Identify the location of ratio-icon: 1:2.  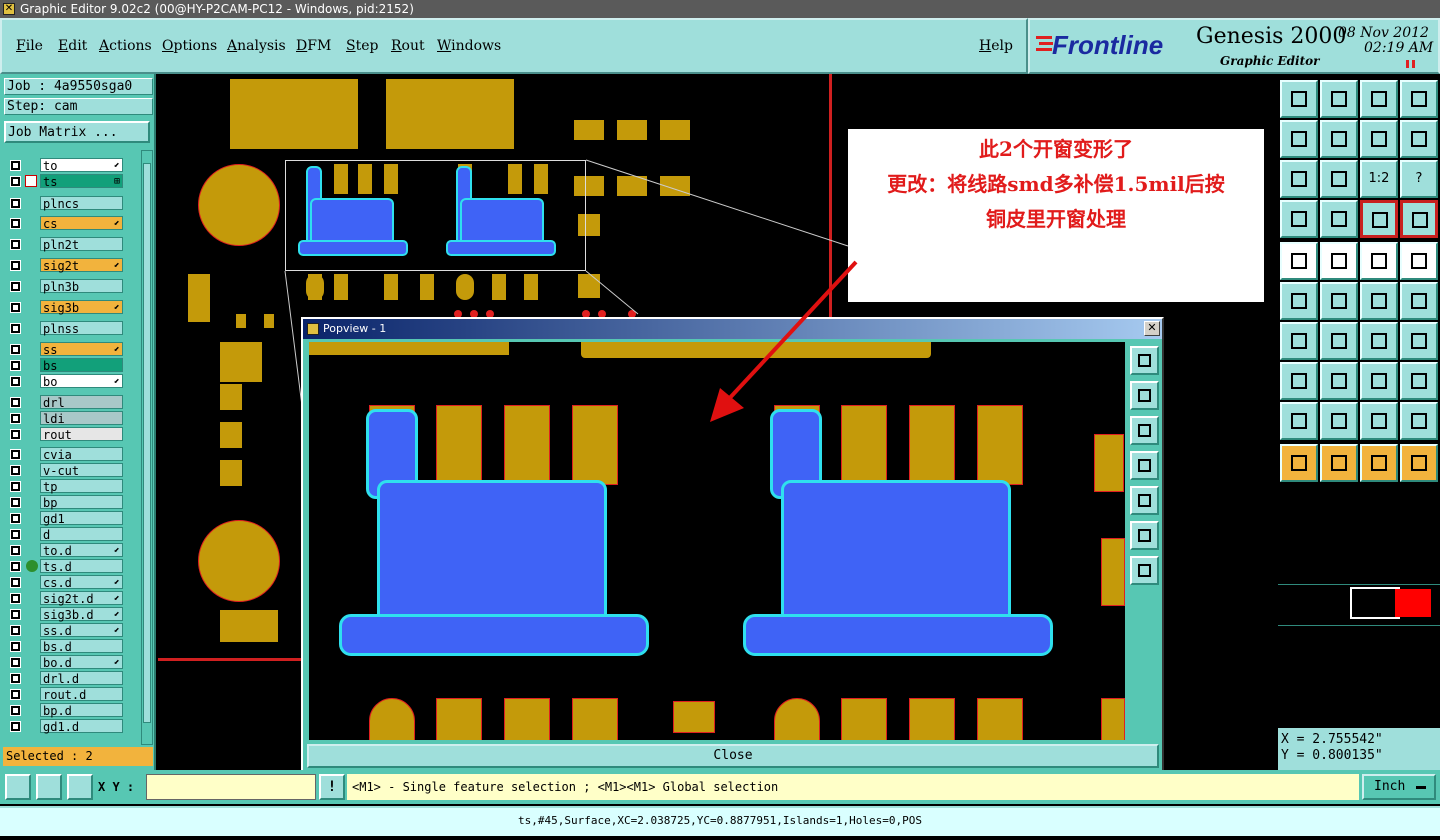
(1379, 179).